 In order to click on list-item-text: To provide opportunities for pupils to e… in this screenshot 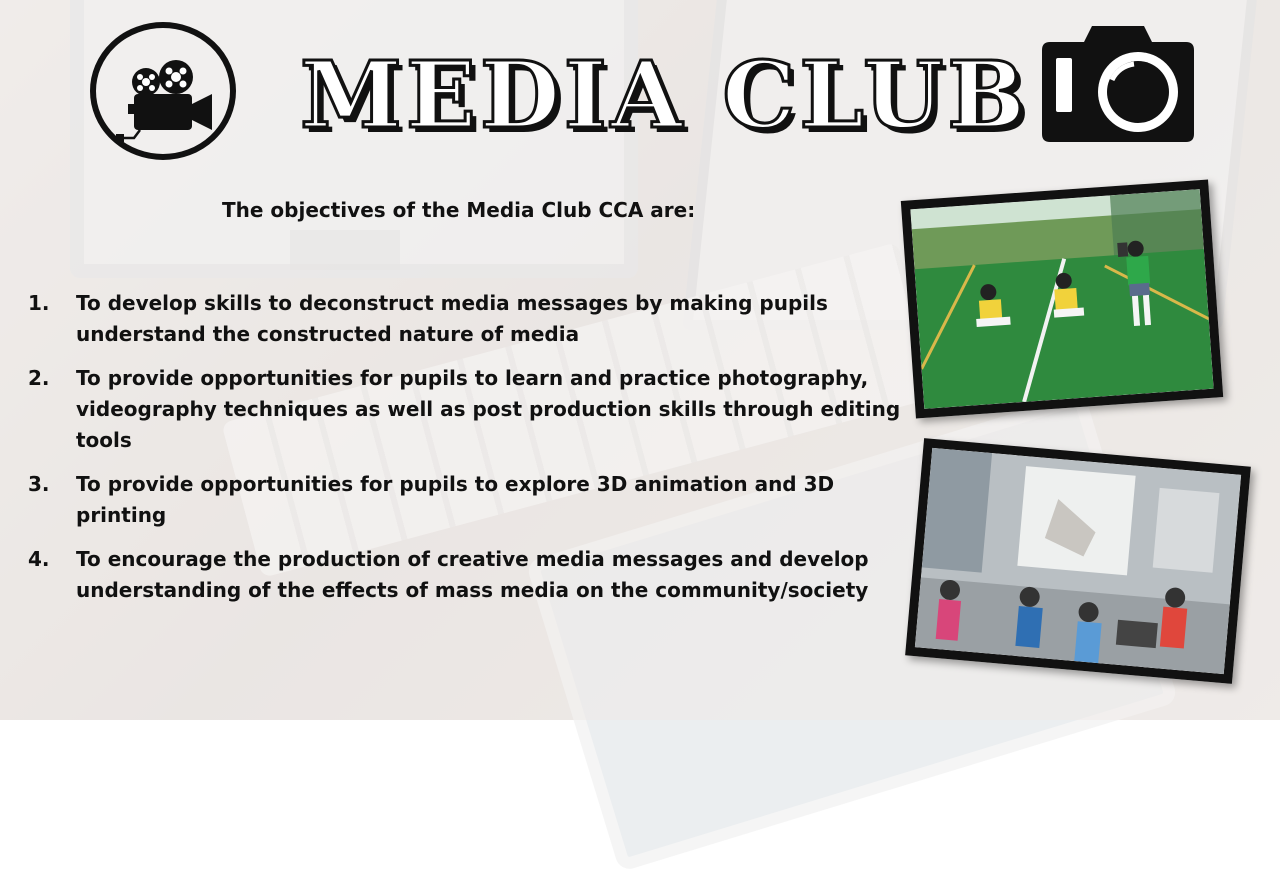, I will do `click(455, 499)`.